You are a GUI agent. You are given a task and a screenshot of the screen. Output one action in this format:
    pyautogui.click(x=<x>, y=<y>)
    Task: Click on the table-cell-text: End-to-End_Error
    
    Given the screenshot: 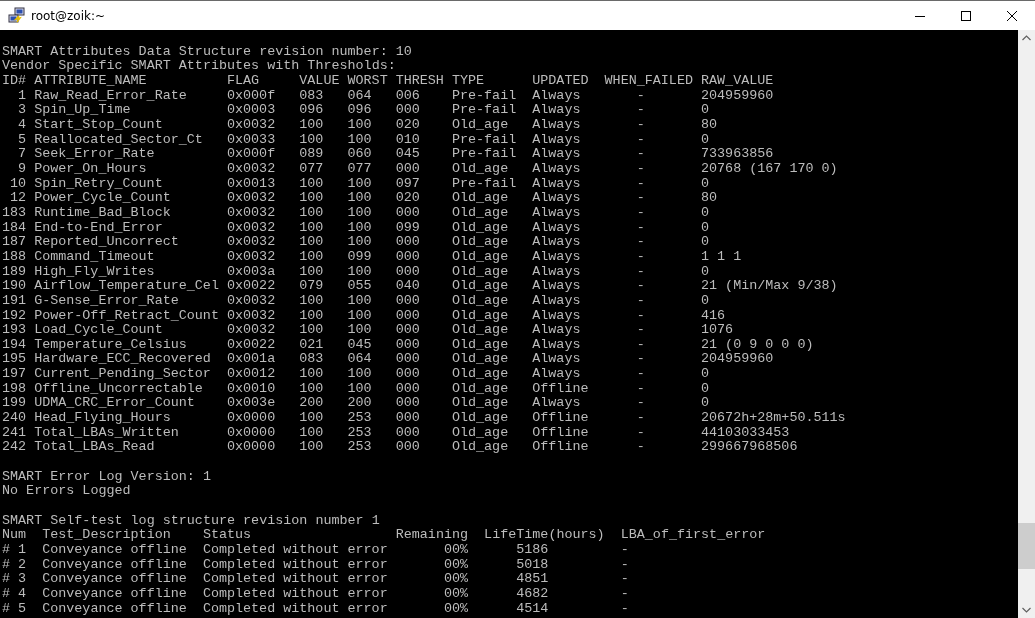 What is the action you would take?
    pyautogui.click(x=99, y=228)
    